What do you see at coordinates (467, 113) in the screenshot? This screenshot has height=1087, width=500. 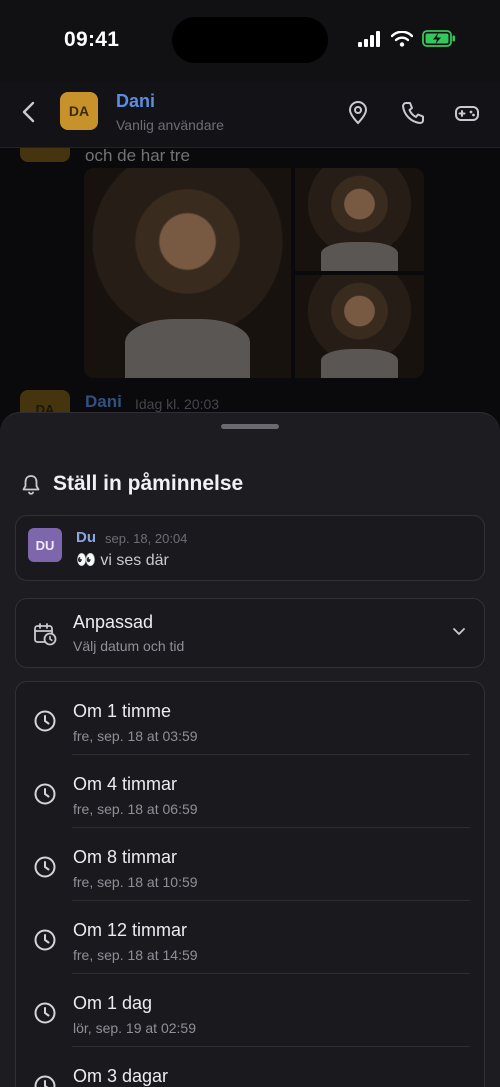 I see `gamepad-icon` at bounding box center [467, 113].